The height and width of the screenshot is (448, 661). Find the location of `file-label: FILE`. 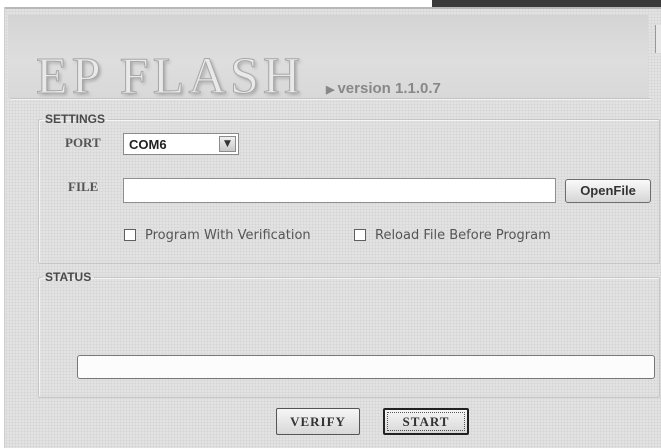

file-label: FILE is located at coordinates (83, 186).